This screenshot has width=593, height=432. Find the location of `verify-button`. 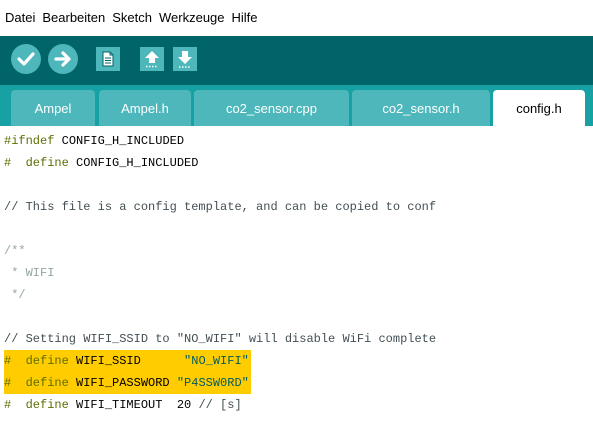

verify-button is located at coordinates (26, 59).